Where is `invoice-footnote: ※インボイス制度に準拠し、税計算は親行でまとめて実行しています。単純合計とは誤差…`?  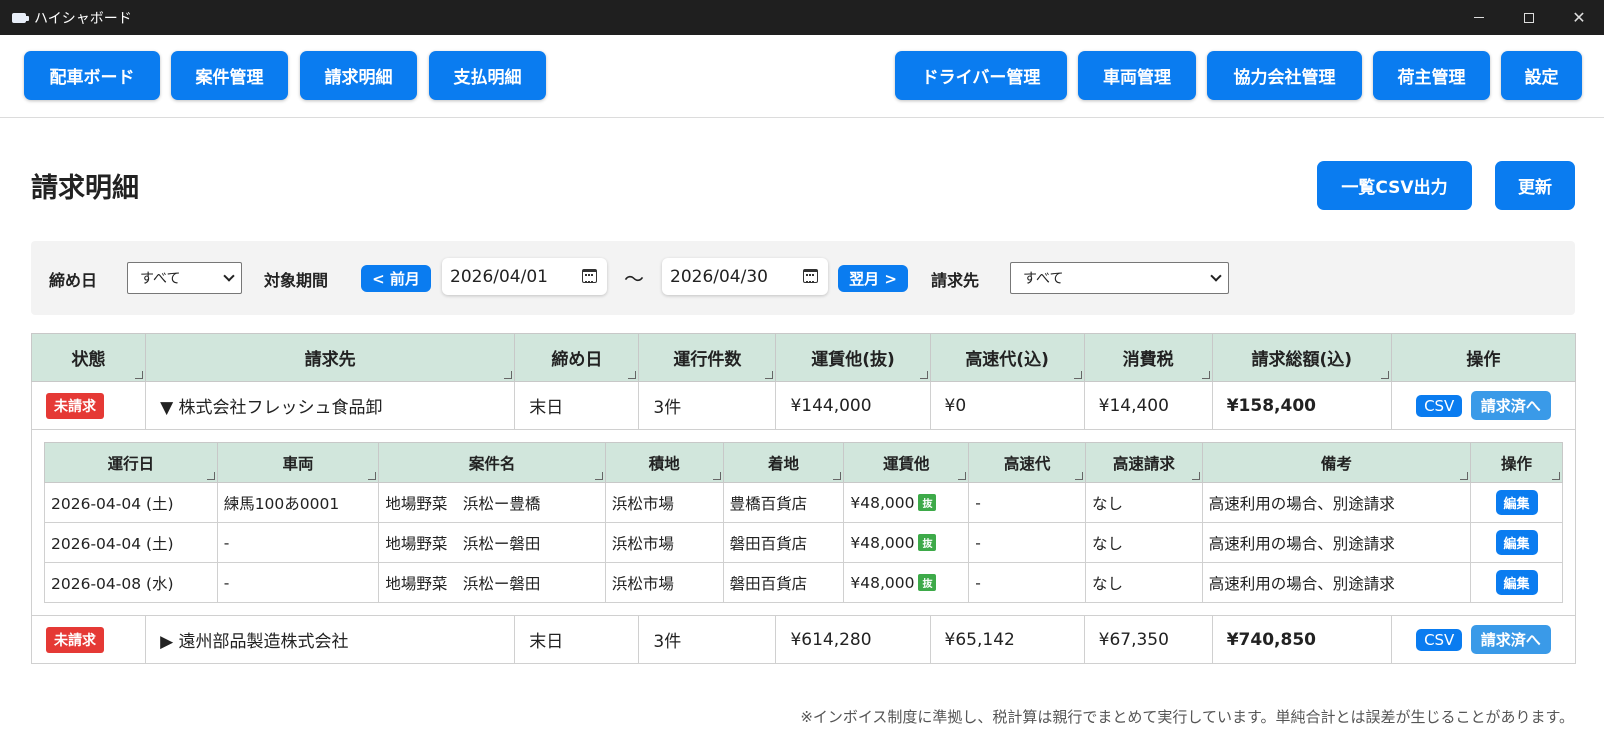
invoice-footnote: ※インボイス制度に準拠し、税計算は親行でまとめて実行しています。単純合計とは誤差… is located at coordinates (1187, 717).